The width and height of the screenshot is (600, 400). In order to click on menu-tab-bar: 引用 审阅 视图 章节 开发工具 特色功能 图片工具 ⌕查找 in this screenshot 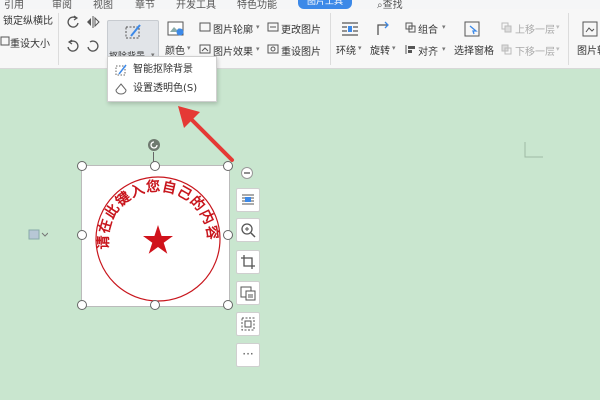, I will do `click(300, 4)`.